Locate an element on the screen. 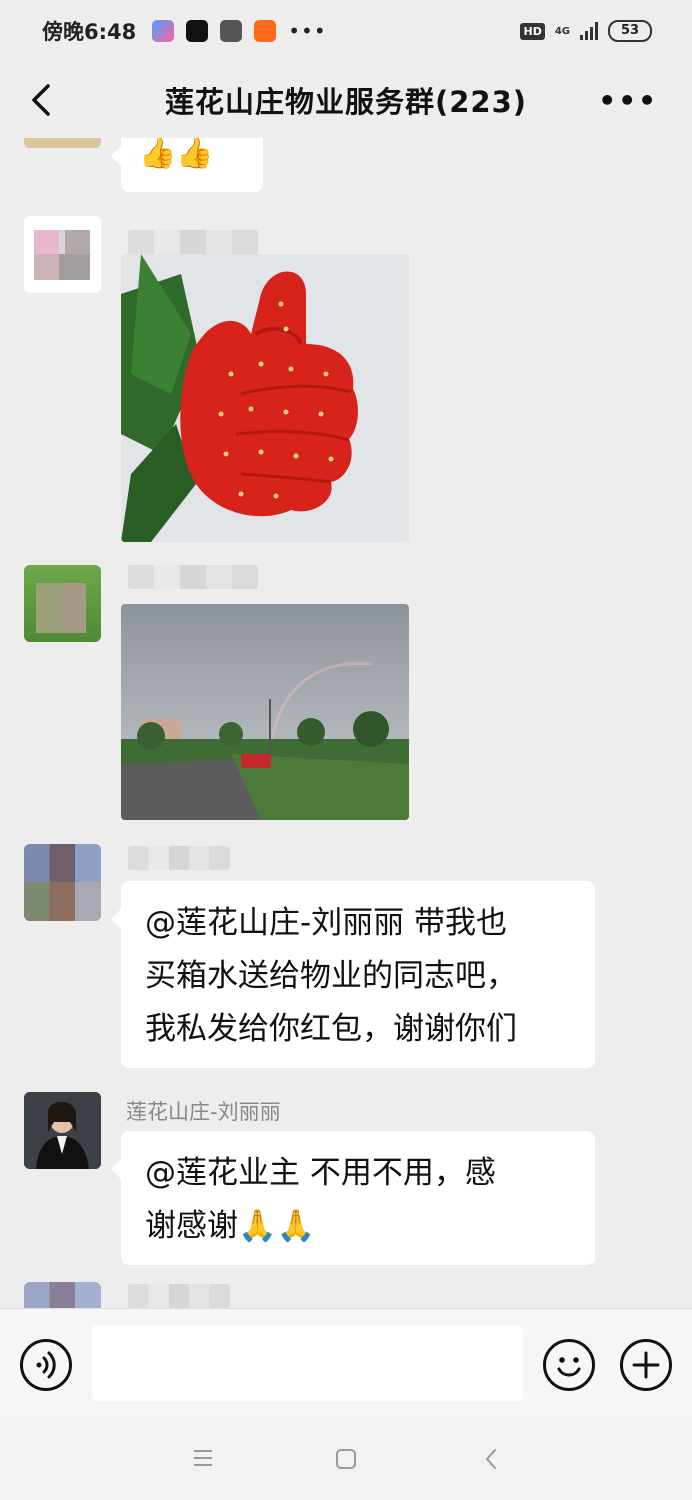  emoji-face-icon is located at coordinates (569, 1367).